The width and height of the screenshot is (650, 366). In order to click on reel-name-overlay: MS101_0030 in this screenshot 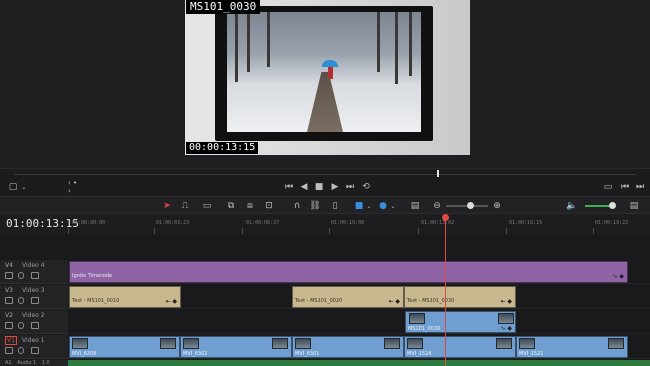, I will do `click(223, 7)`.